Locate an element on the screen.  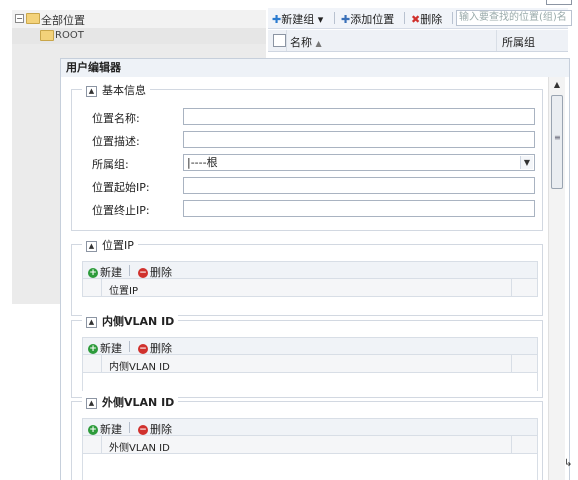
tree-node-label: 全部位置 is located at coordinates (63, 20).